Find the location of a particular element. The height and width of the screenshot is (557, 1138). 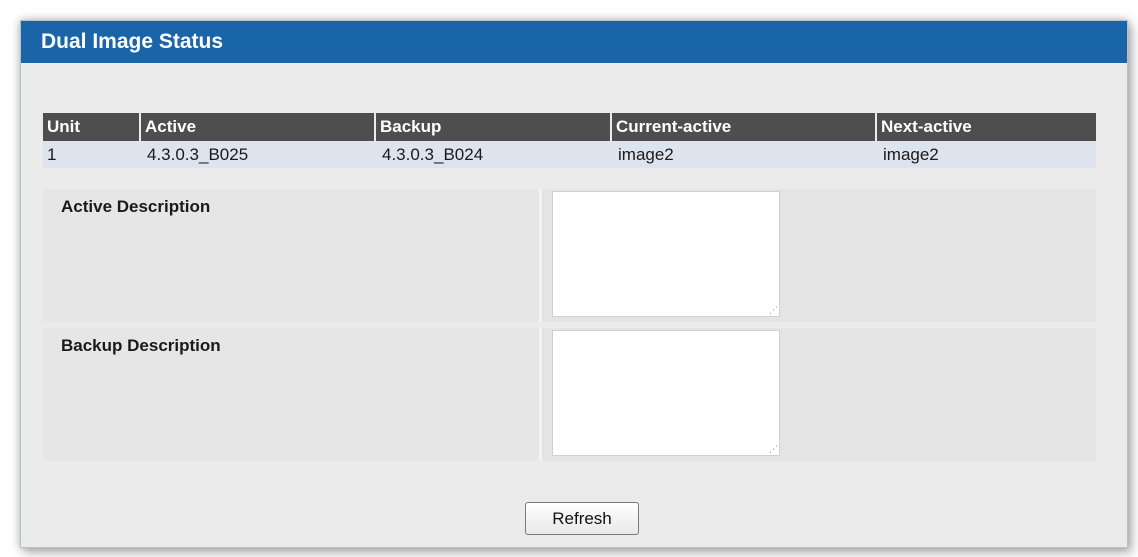

cell-backup-image: 4.3.0.3_B024 is located at coordinates (433, 154).